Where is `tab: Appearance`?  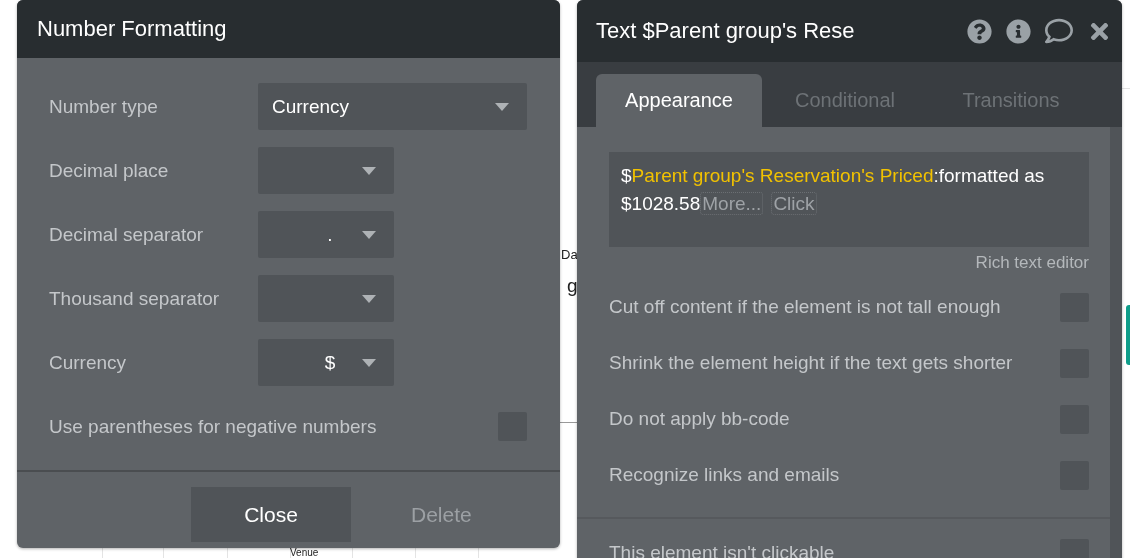 tab: Appearance is located at coordinates (679, 100).